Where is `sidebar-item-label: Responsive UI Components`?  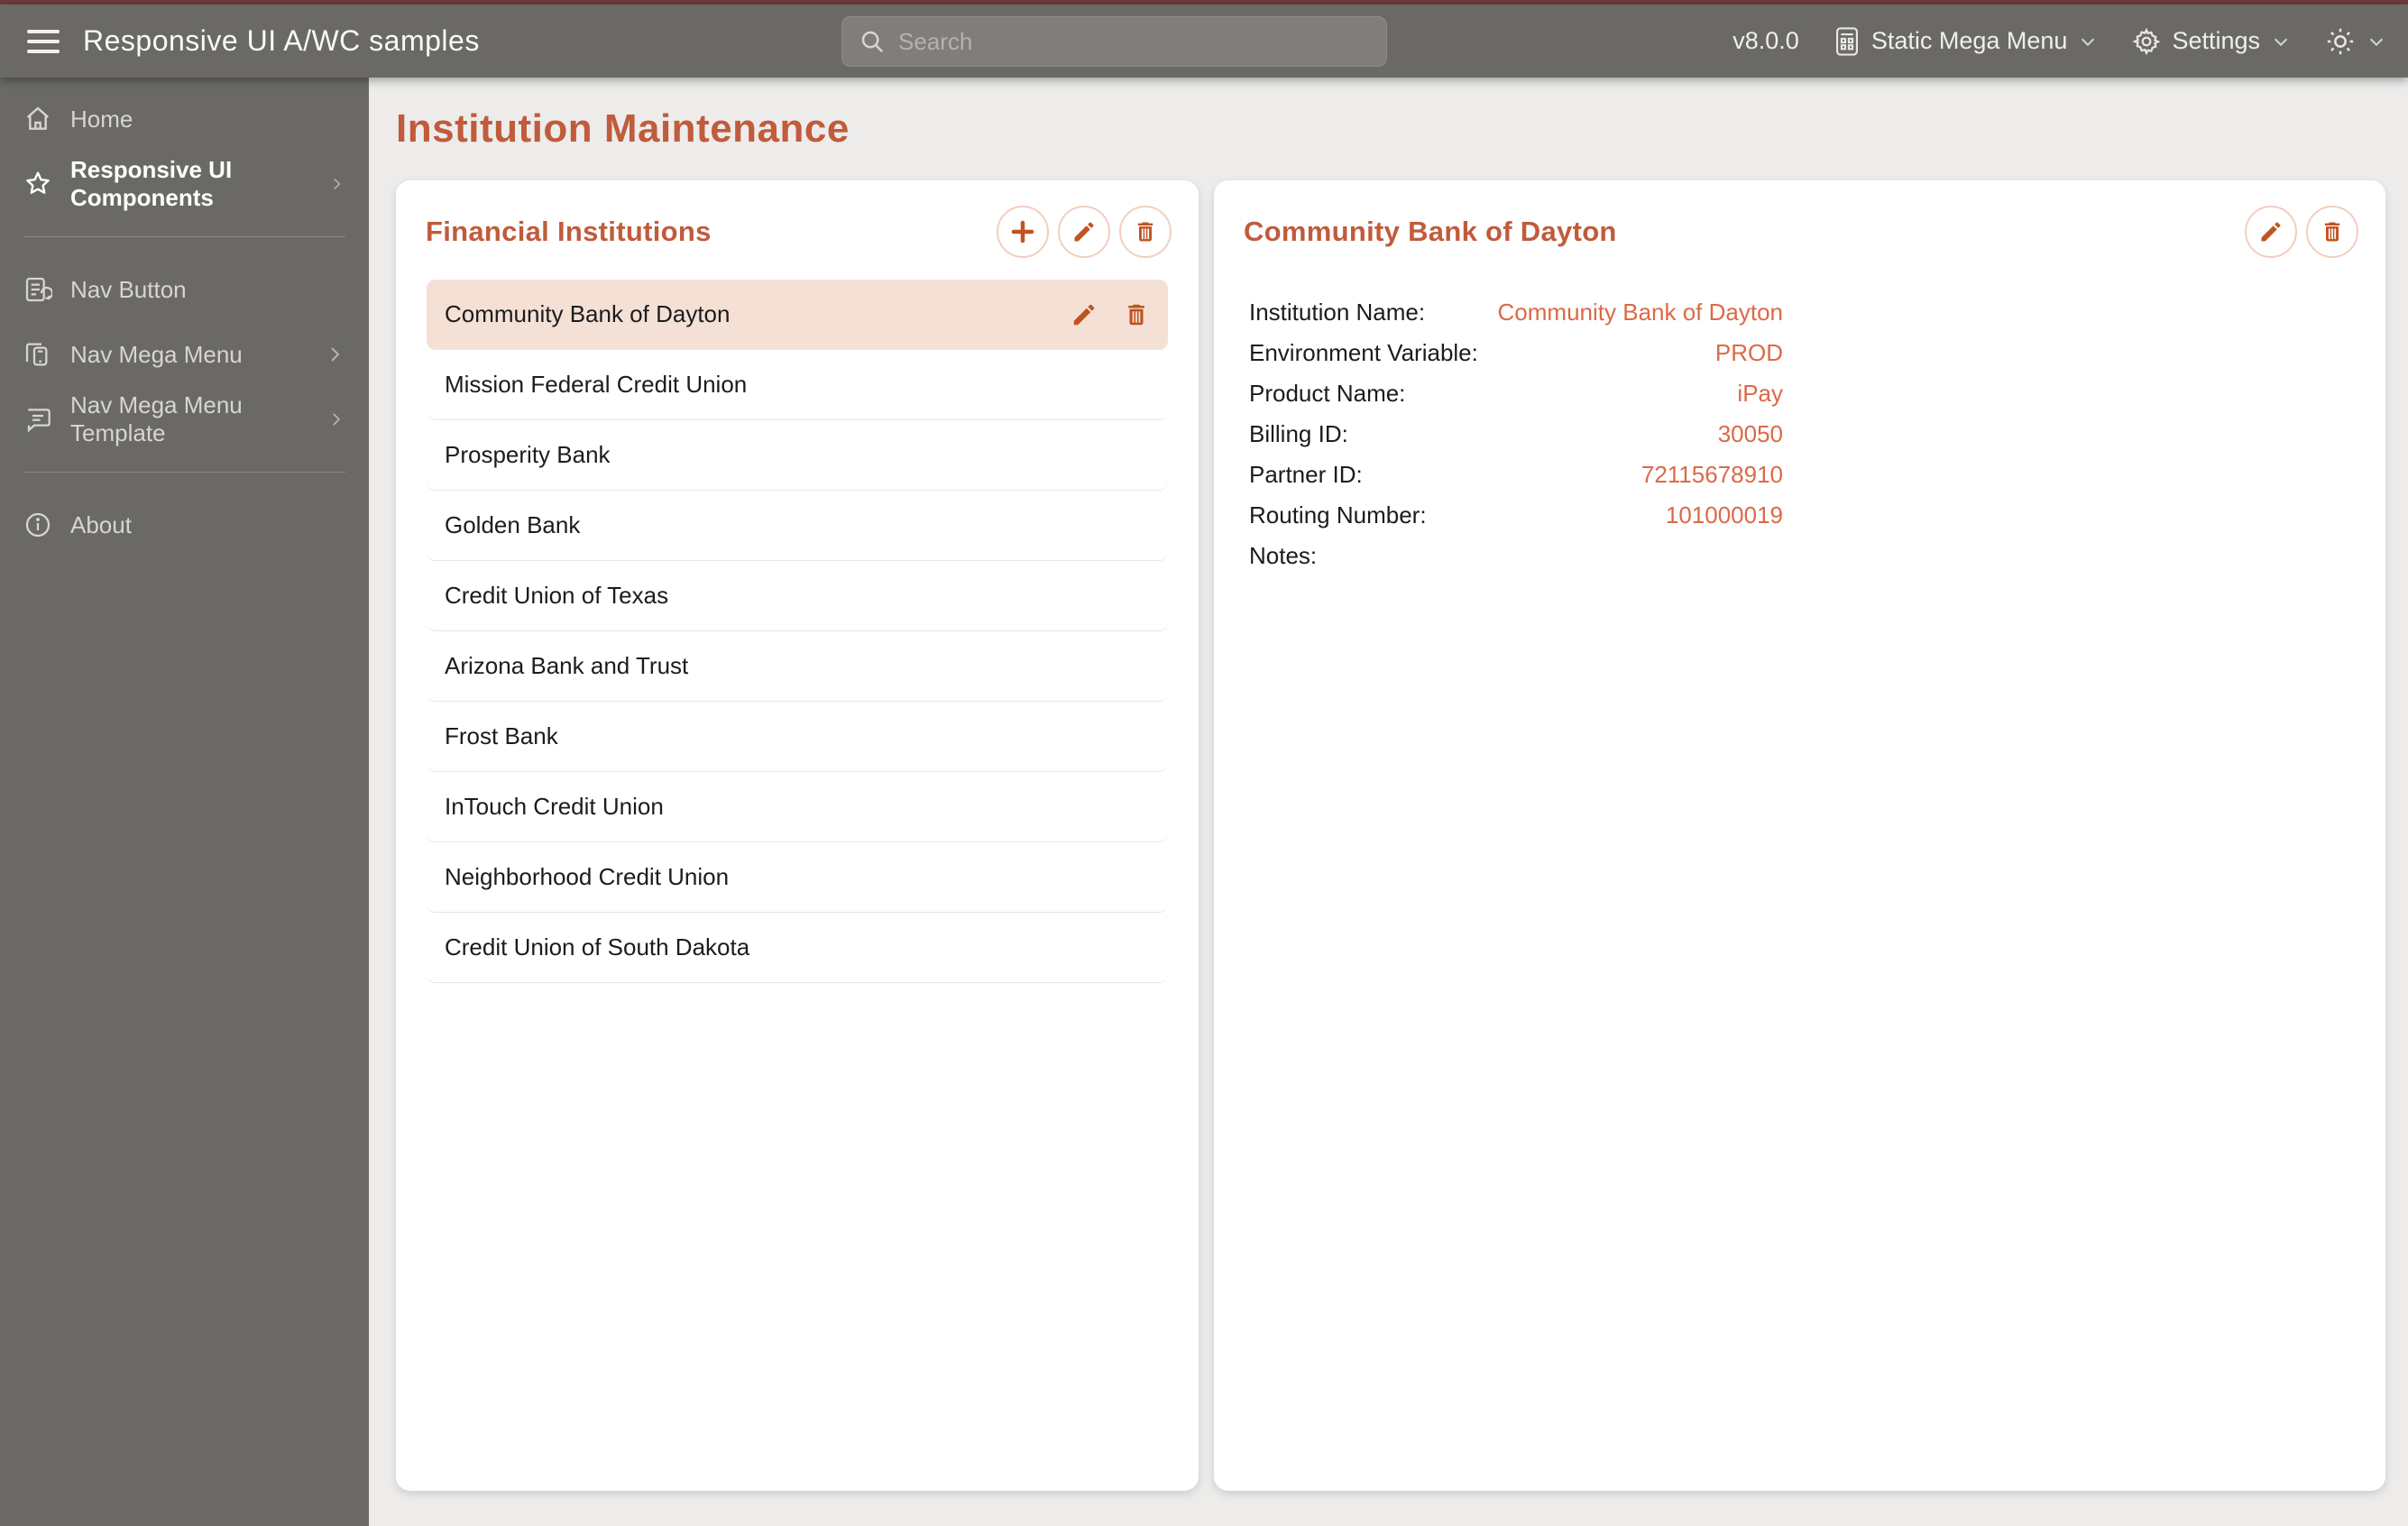 sidebar-item-label: Responsive UI Components is located at coordinates (151, 183).